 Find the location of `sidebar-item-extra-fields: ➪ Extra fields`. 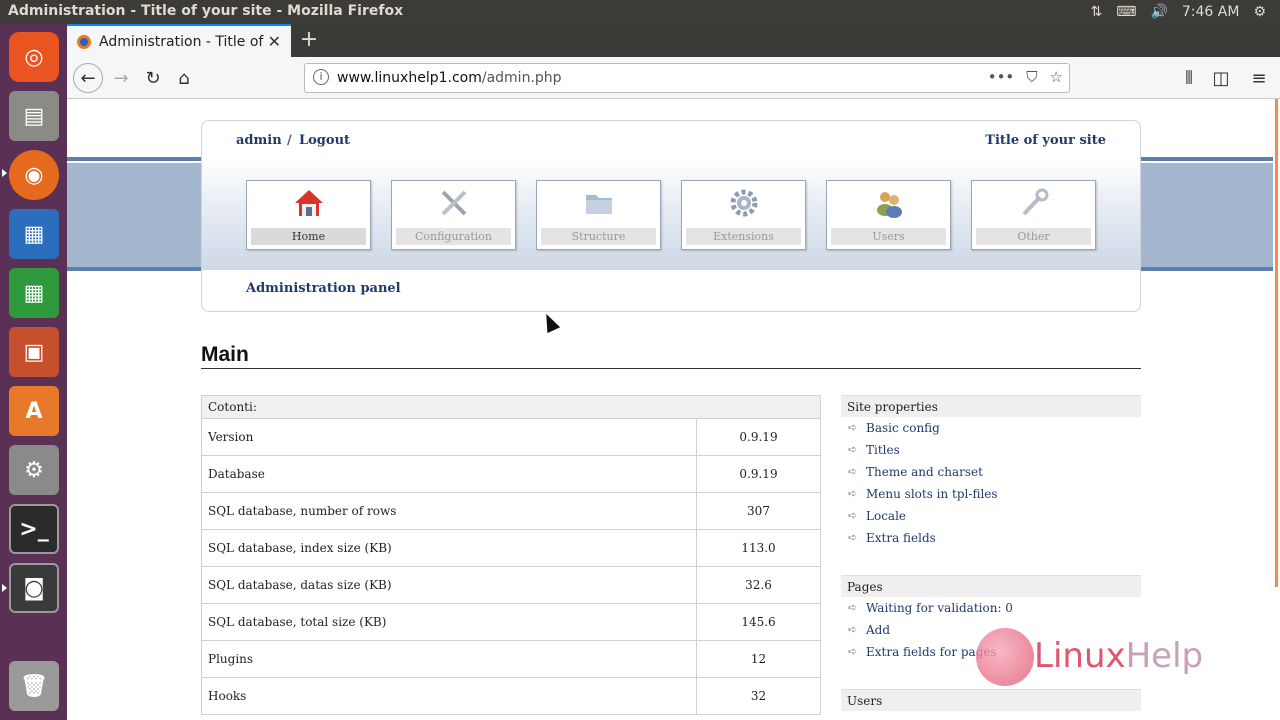

sidebar-item-extra-fields: ➪ Extra fields is located at coordinates (991, 538).